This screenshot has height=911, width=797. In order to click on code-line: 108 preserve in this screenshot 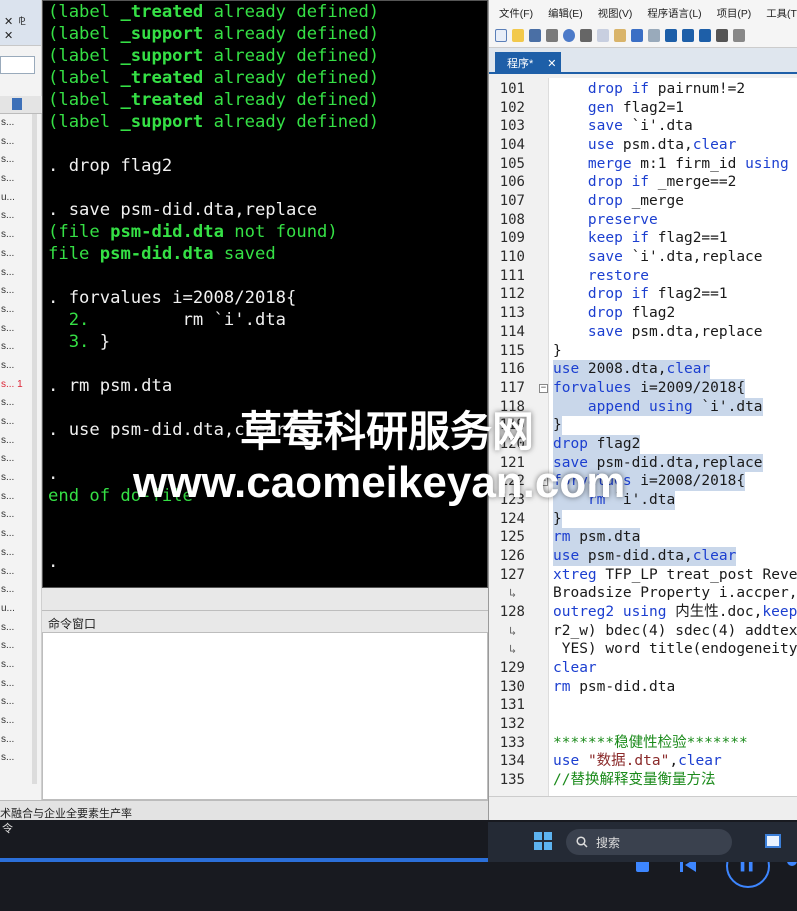, I will do `click(643, 220)`.